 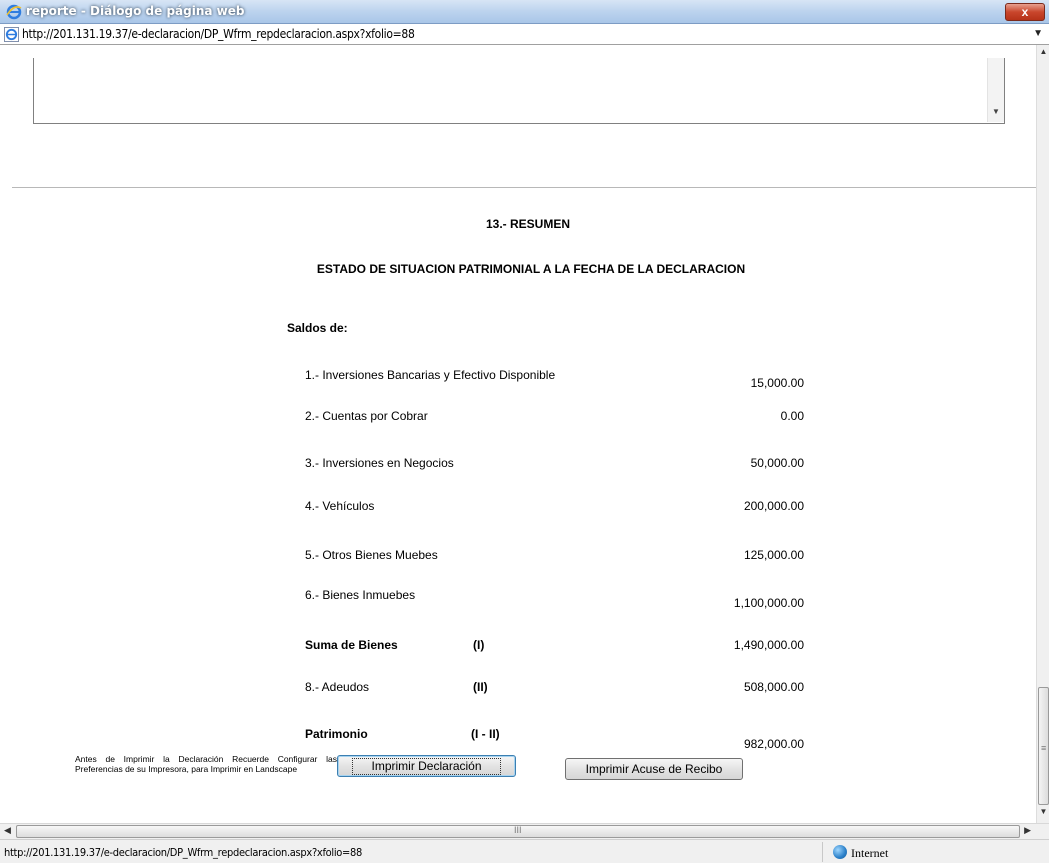 What do you see at coordinates (14, 12) in the screenshot?
I see `ie-icon` at bounding box center [14, 12].